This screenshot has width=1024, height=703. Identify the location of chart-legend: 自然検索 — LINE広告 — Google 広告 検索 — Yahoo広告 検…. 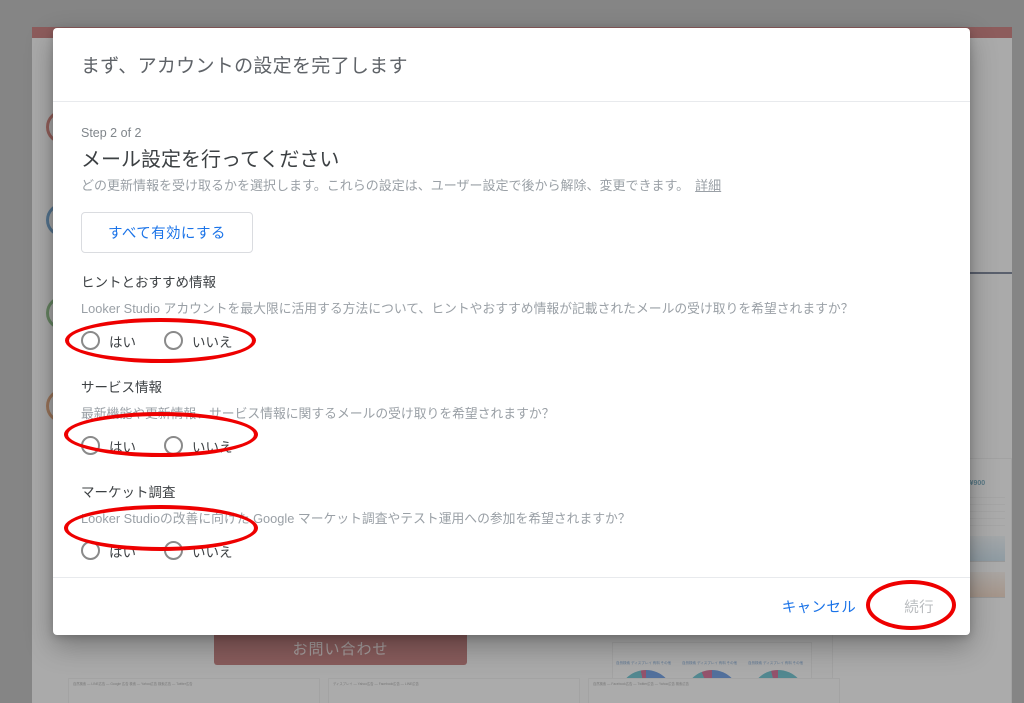
(133, 684).